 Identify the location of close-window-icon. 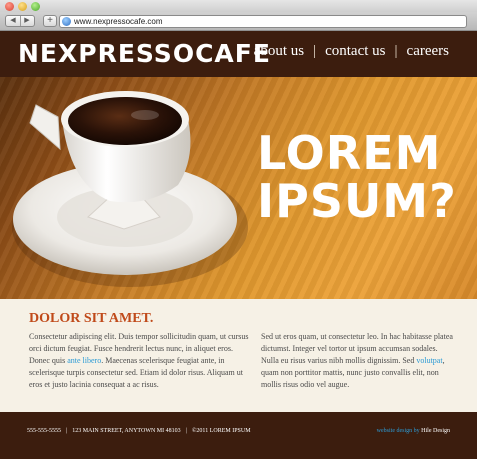
(9, 6).